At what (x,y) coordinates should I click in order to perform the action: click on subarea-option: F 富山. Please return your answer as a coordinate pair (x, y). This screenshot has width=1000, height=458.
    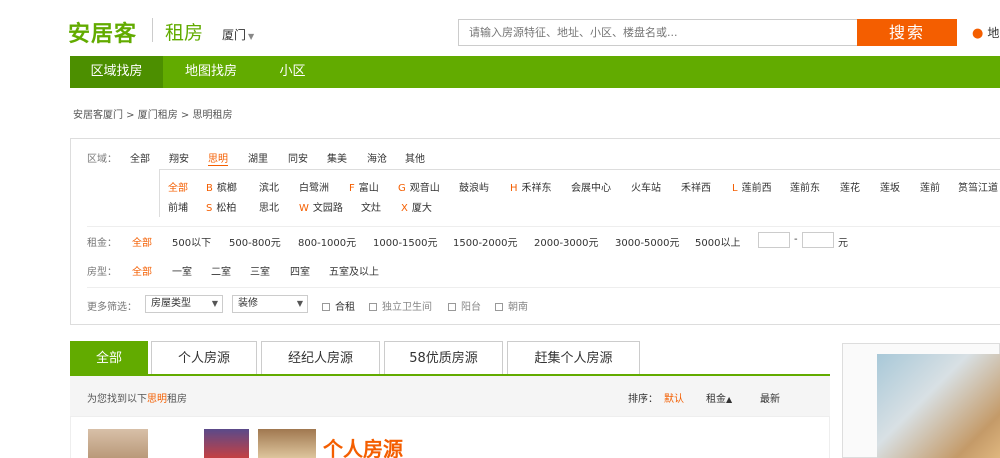
    Looking at the image, I should click on (364, 186).